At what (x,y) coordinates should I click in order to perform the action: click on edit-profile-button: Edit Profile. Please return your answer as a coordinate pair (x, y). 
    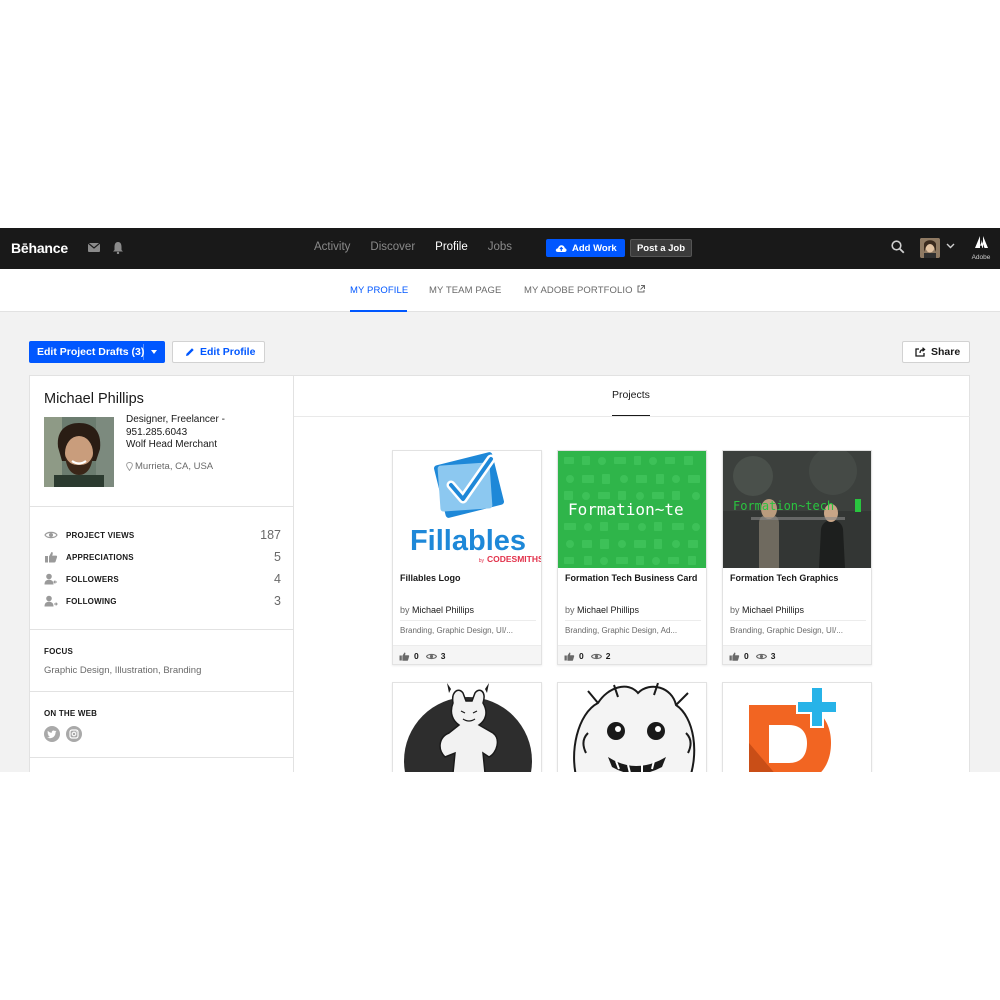
    Looking at the image, I should click on (218, 352).